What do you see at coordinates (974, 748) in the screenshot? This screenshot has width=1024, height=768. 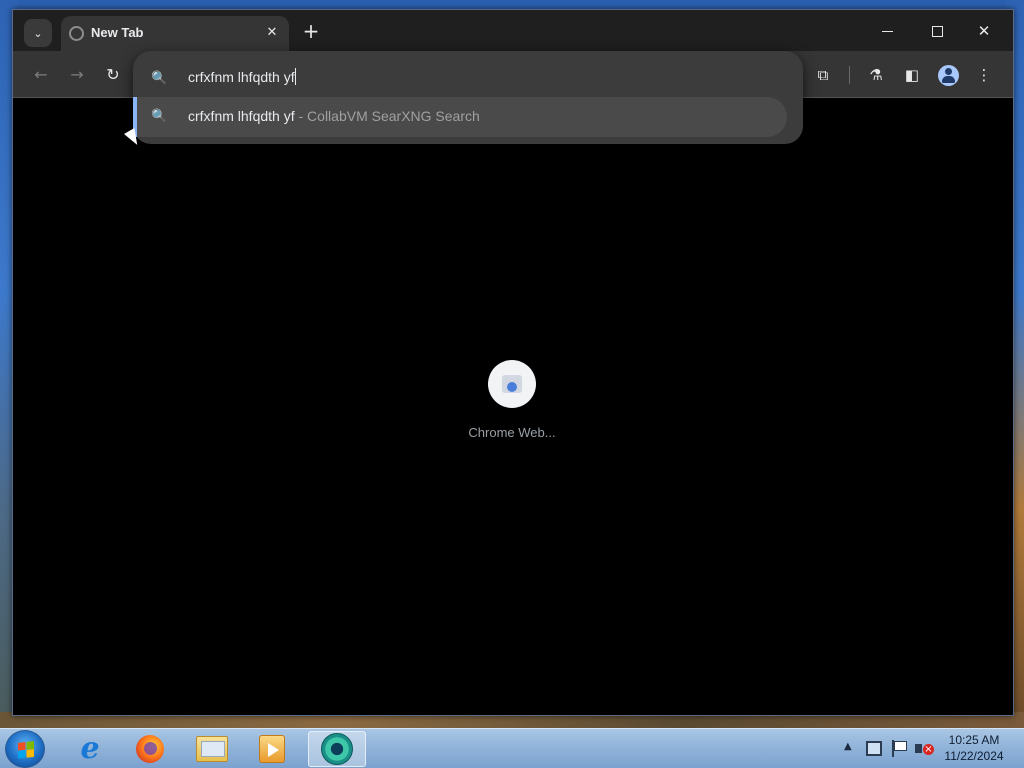 I see `system-clock: 10:25 AM 11/22/2024` at bounding box center [974, 748].